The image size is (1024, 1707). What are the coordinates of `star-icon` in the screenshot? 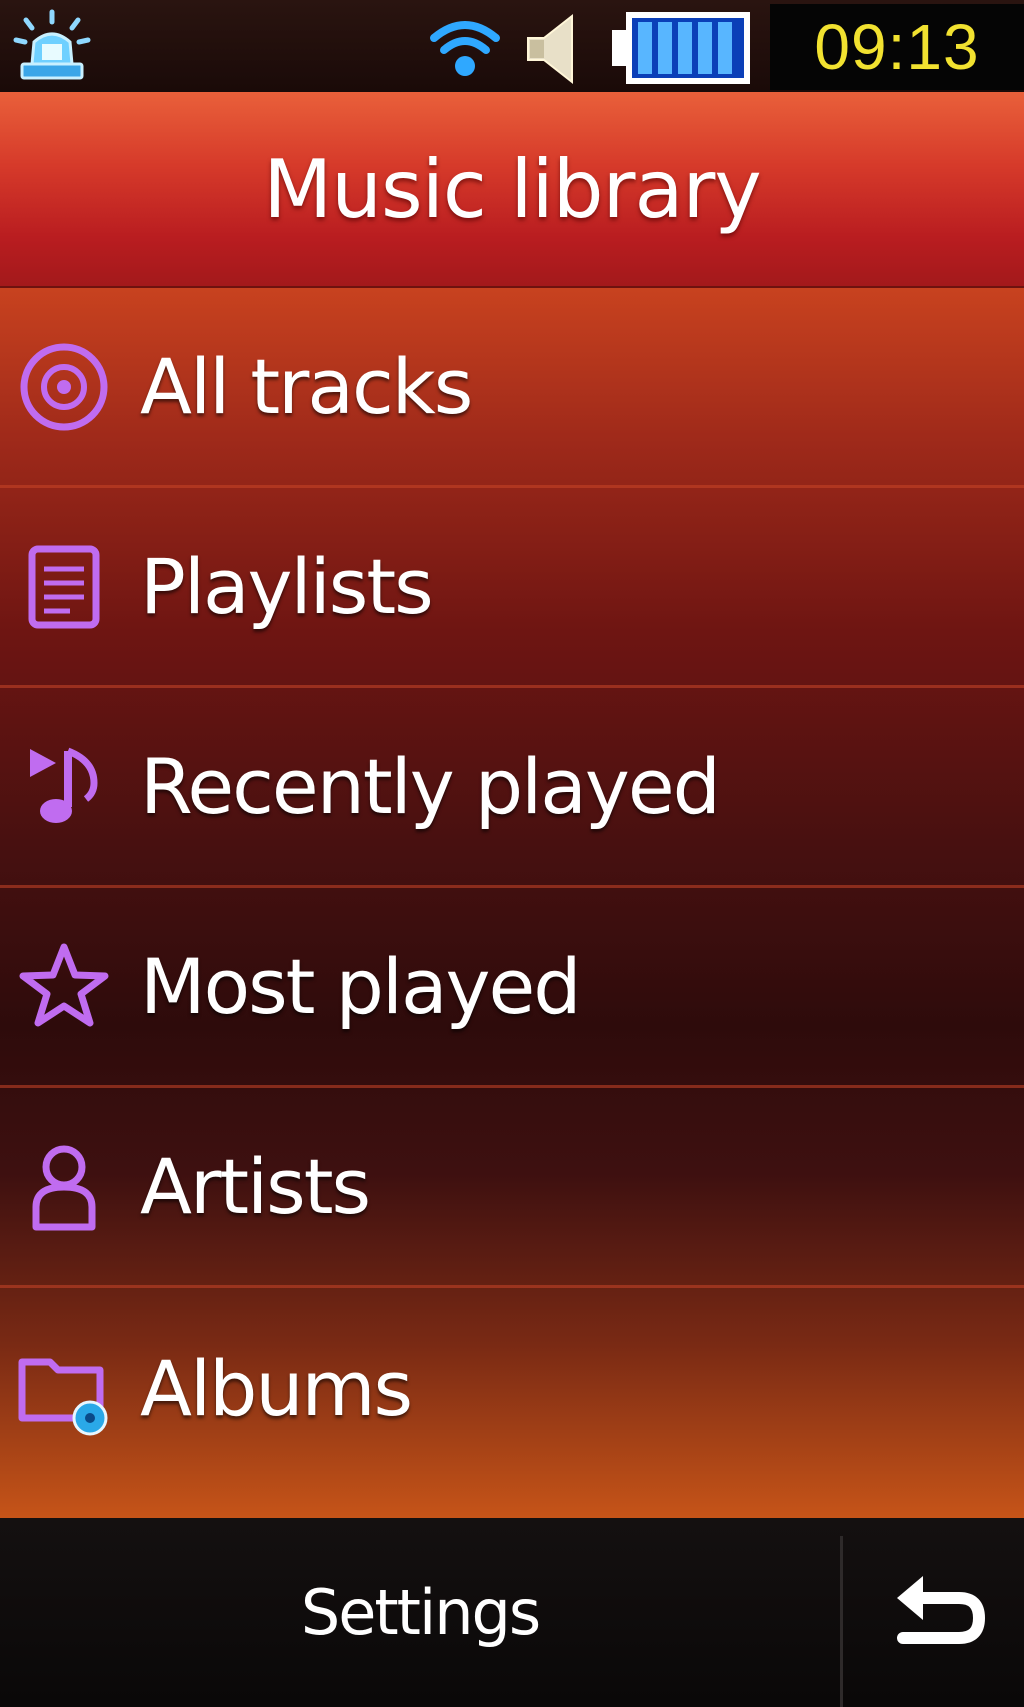 It's located at (64, 984).